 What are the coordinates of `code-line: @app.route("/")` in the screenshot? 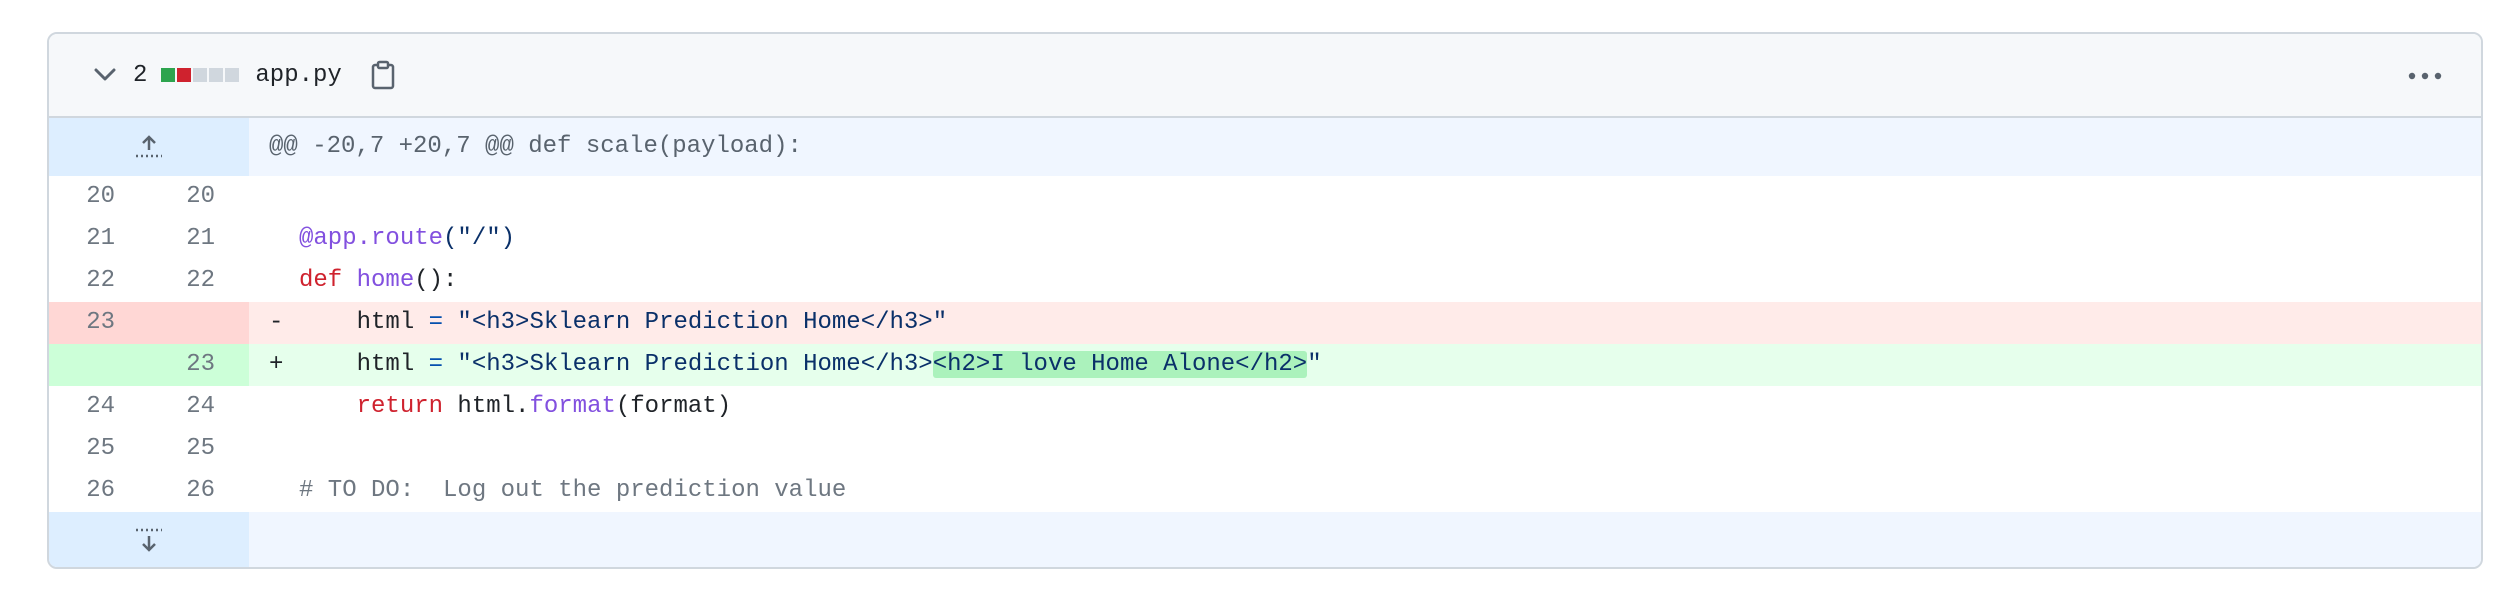 It's located at (1365, 239).